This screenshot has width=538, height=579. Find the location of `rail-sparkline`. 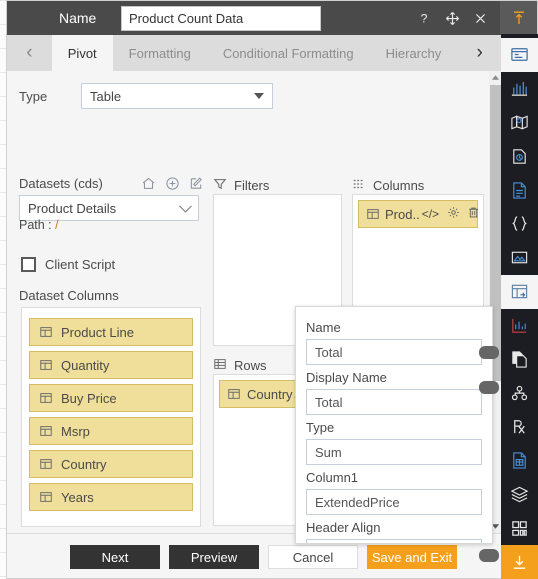

rail-sparkline is located at coordinates (519, 326).